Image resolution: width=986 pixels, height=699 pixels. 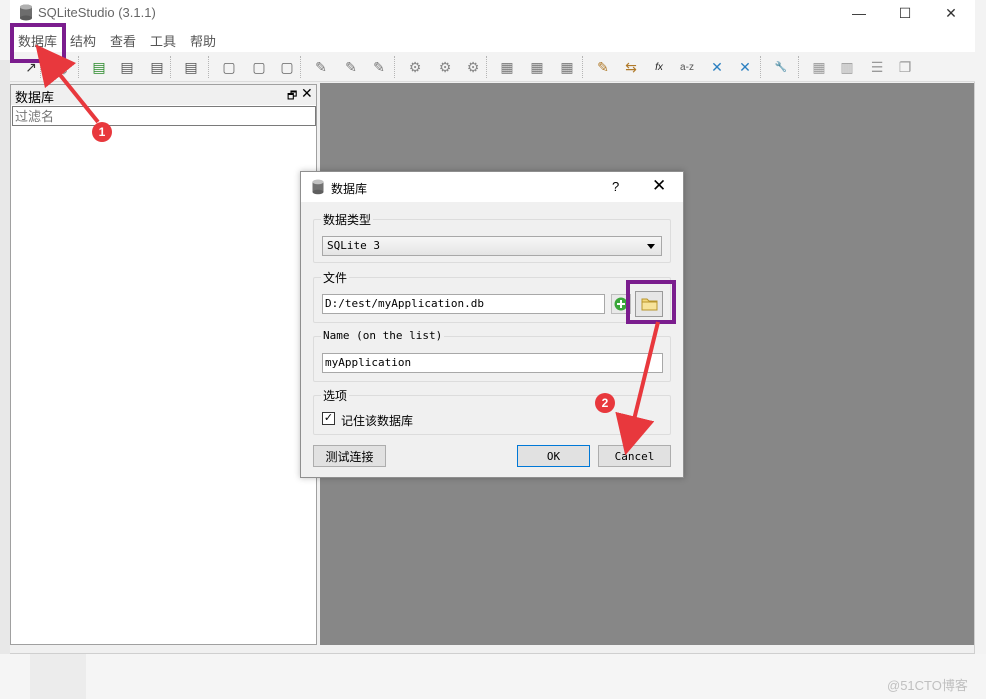 What do you see at coordinates (537, 67) in the screenshot?
I see `edit-view-icon: ▦` at bounding box center [537, 67].